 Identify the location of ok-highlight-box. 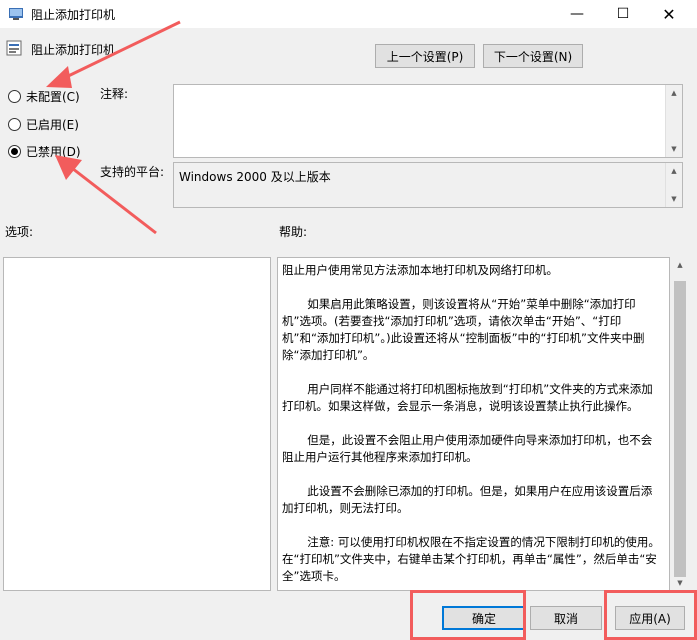
(468, 615).